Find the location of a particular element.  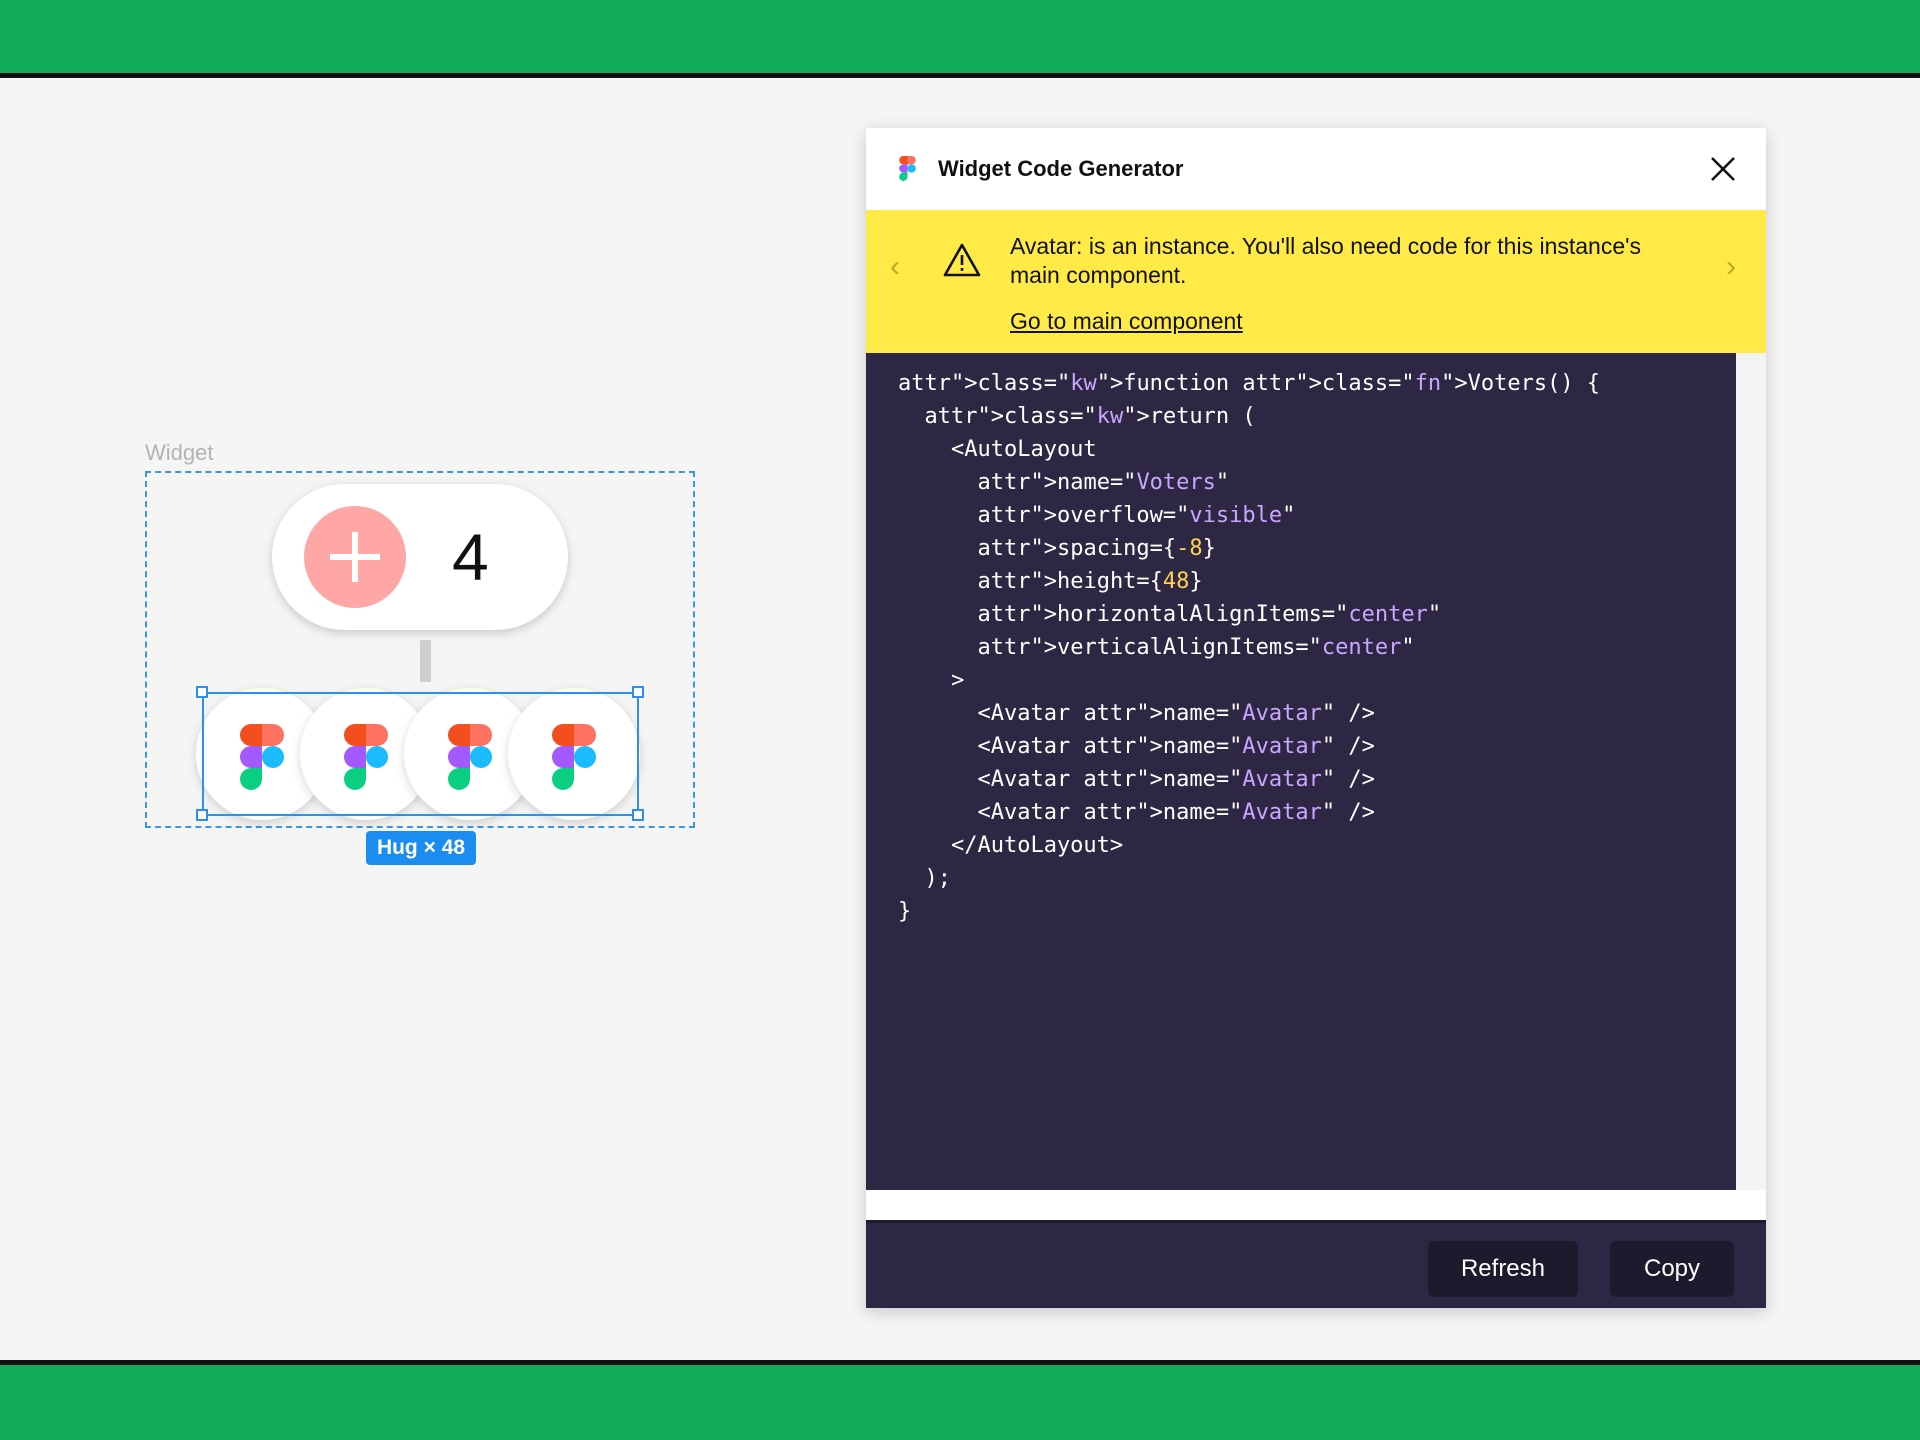

figma-logo-icon is located at coordinates (907, 168).